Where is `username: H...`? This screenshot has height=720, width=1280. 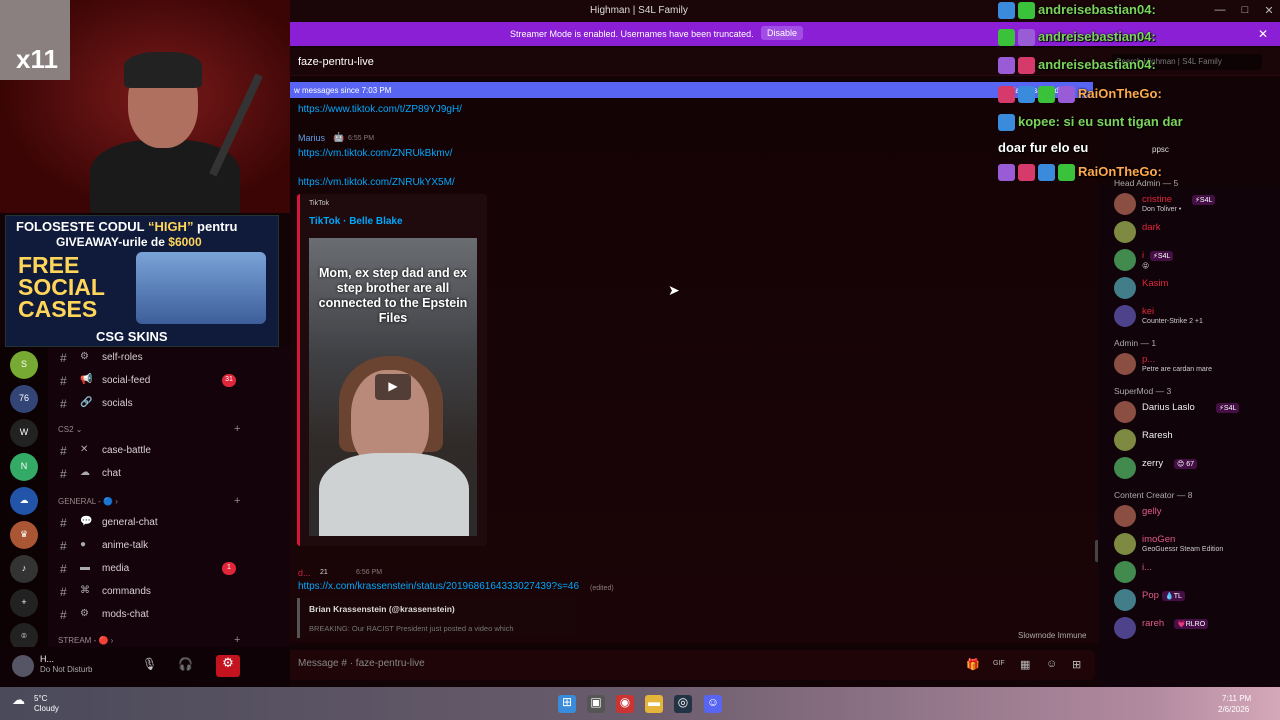 username: H... is located at coordinates (47, 659).